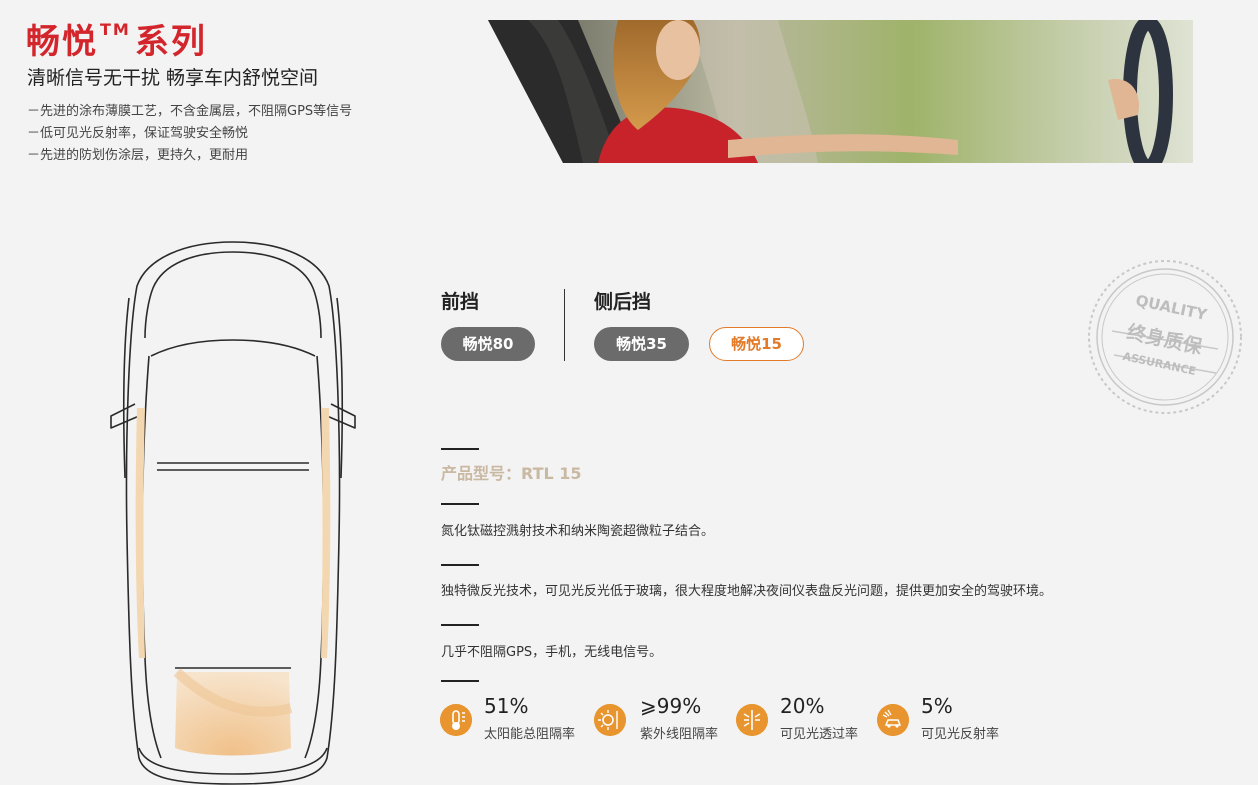 This screenshot has width=1258, height=785. Describe the element at coordinates (506, 706) in the screenshot. I see `stat-value: 51%` at that location.